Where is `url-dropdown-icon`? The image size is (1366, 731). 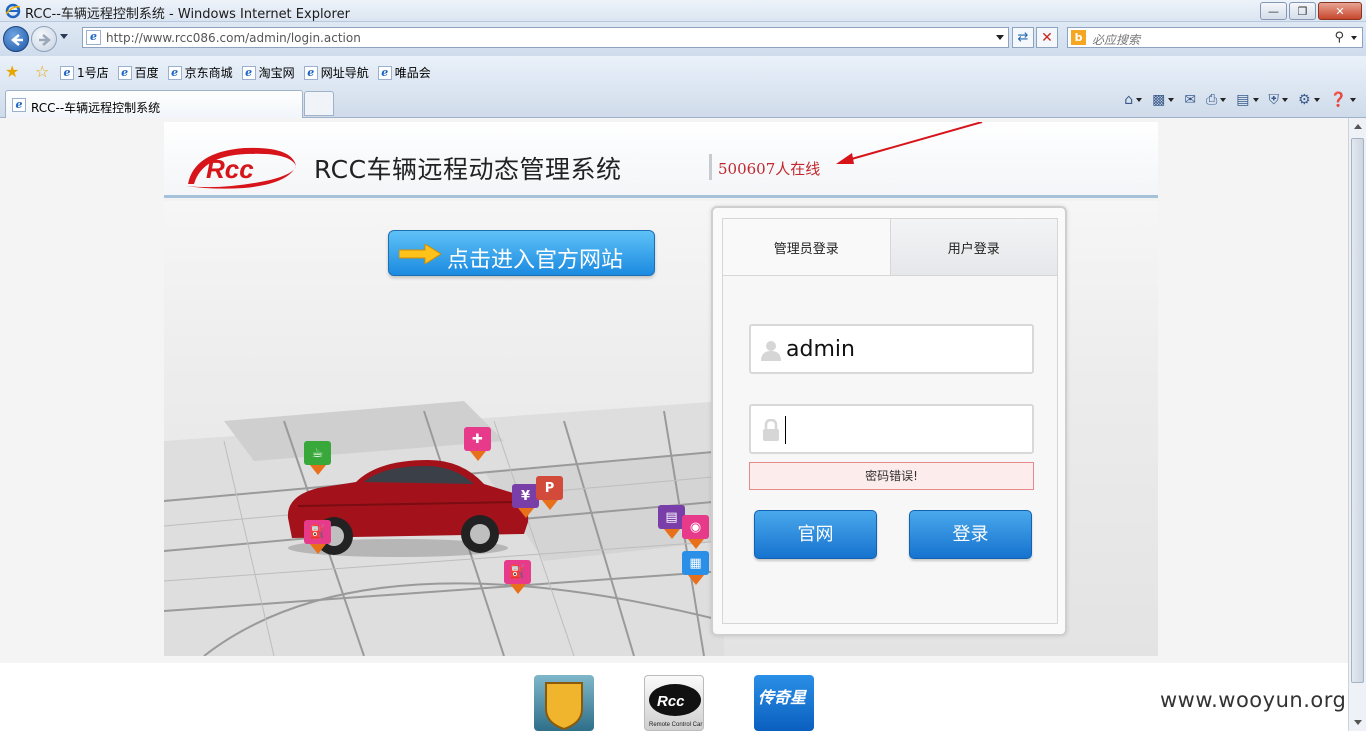 url-dropdown-icon is located at coordinates (1000, 37).